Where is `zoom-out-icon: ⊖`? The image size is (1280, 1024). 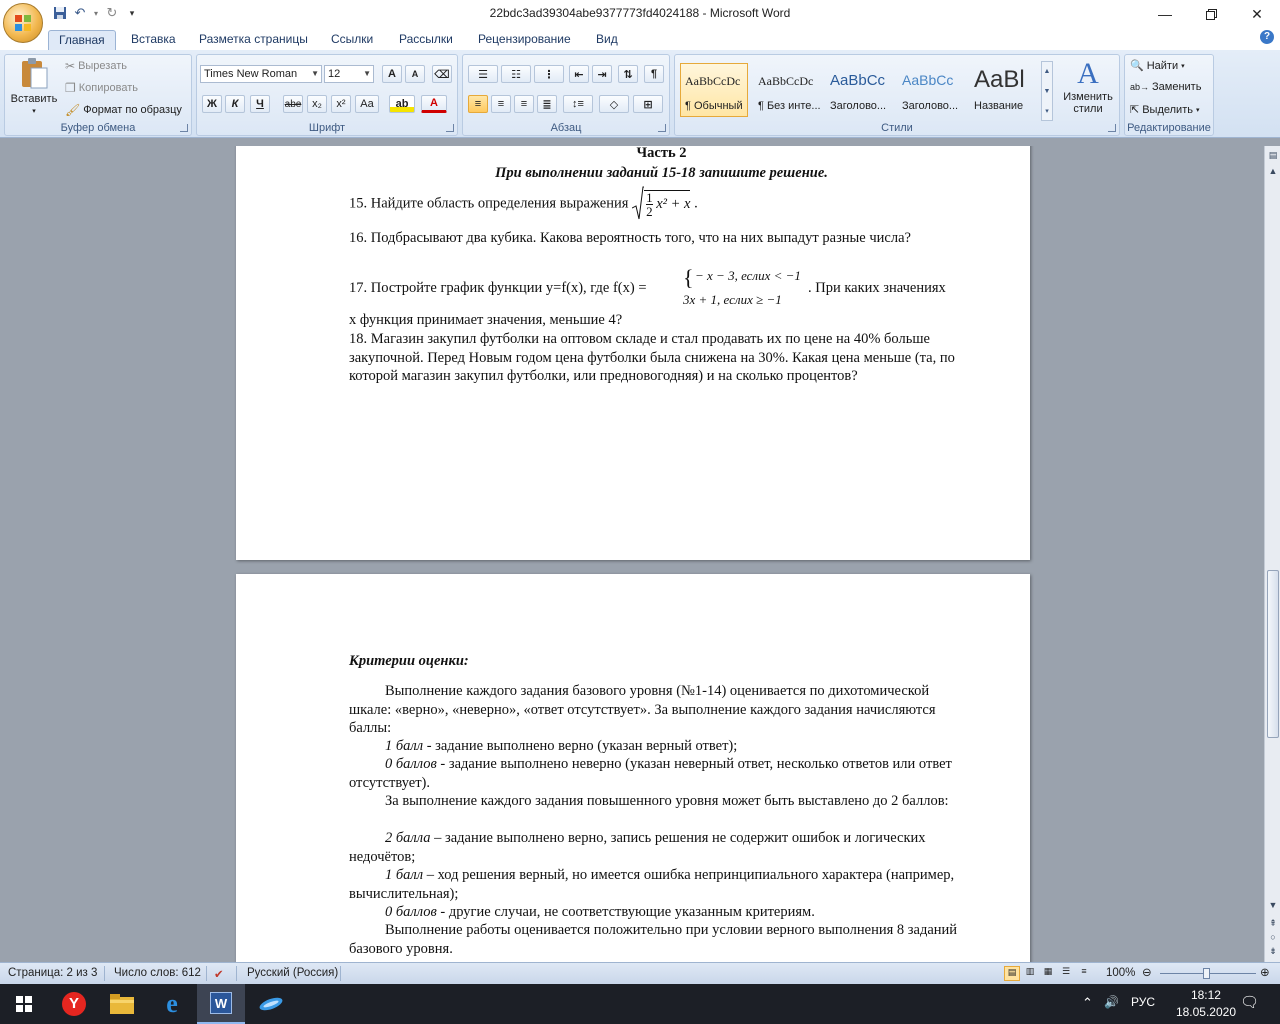 zoom-out-icon: ⊖ is located at coordinates (1147, 972).